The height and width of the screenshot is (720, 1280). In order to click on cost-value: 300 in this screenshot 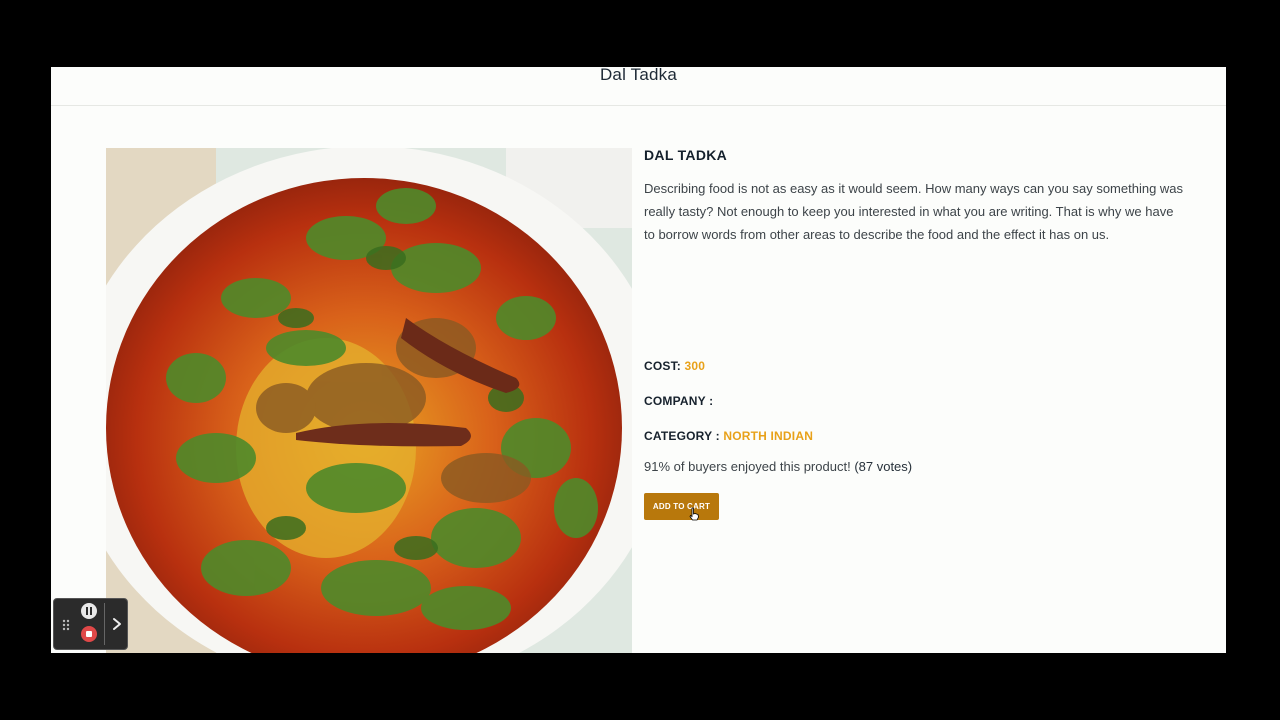, I will do `click(695, 366)`.